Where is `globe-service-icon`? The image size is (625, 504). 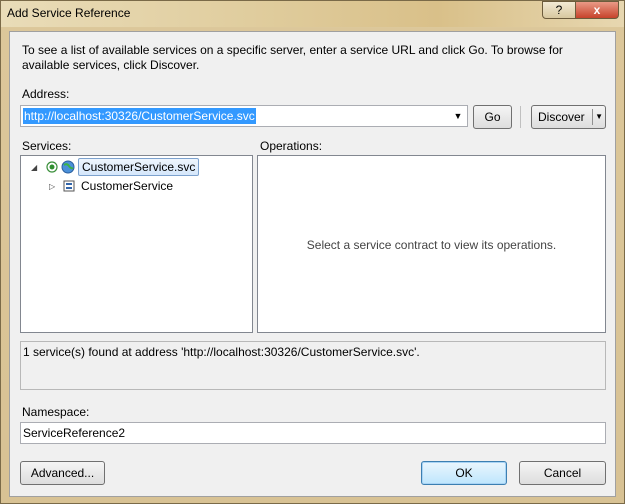
globe-service-icon is located at coordinates (68, 167).